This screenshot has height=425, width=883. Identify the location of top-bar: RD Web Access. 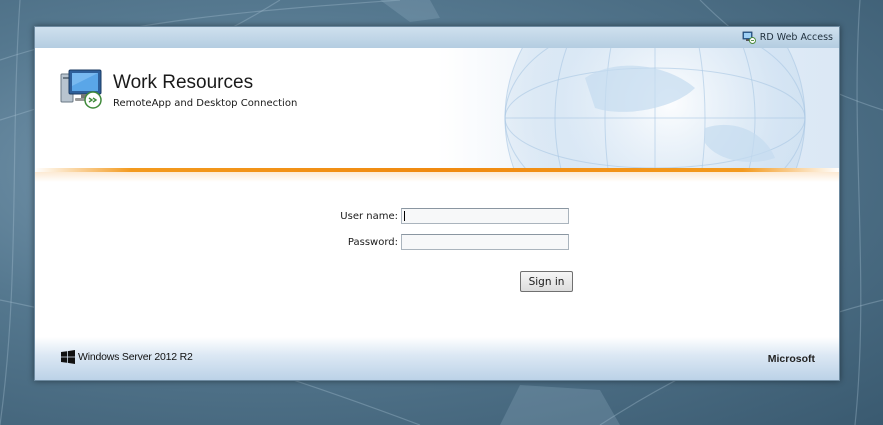
(437, 38).